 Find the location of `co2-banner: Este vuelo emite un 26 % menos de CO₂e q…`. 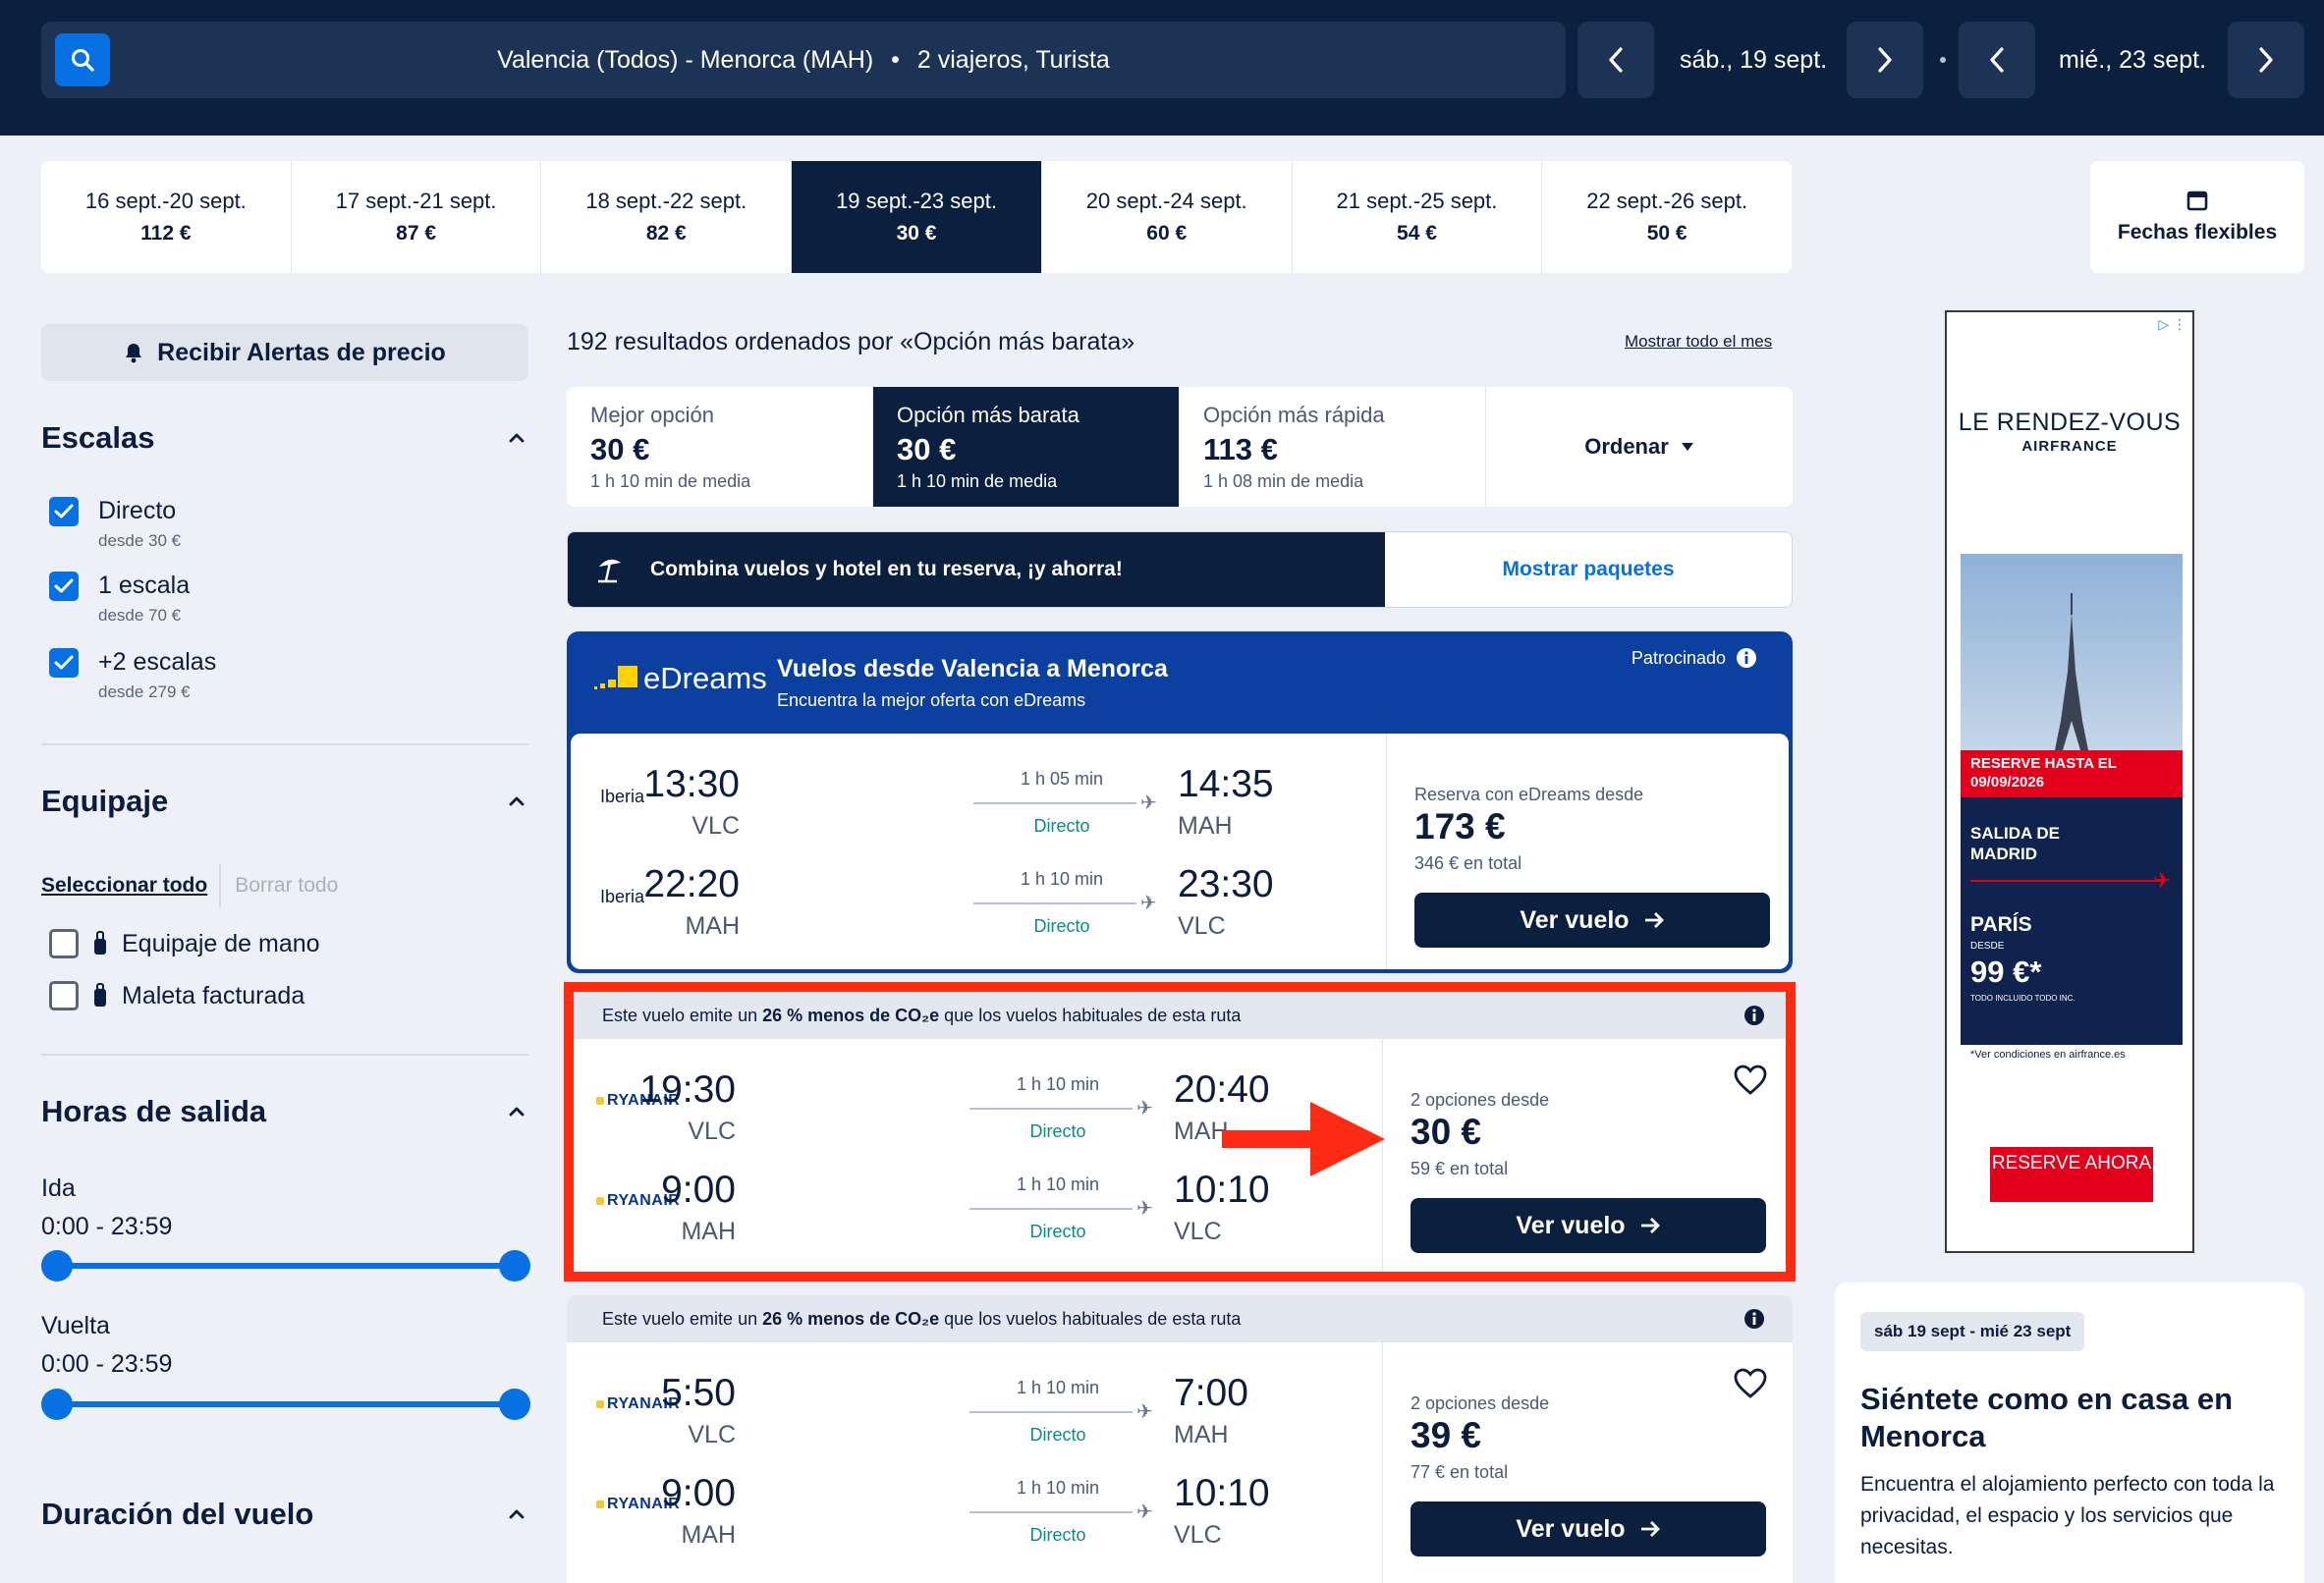

co2-banner: Este vuelo emite un 26 % menos de CO₂e q… is located at coordinates (1180, 1319).